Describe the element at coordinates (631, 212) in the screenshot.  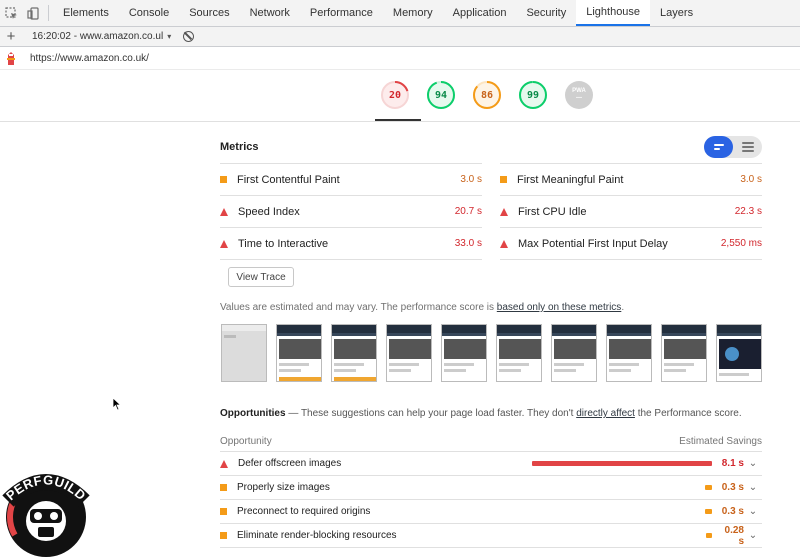
I see `metric-row: First CPU Idle 22.3 s` at that location.